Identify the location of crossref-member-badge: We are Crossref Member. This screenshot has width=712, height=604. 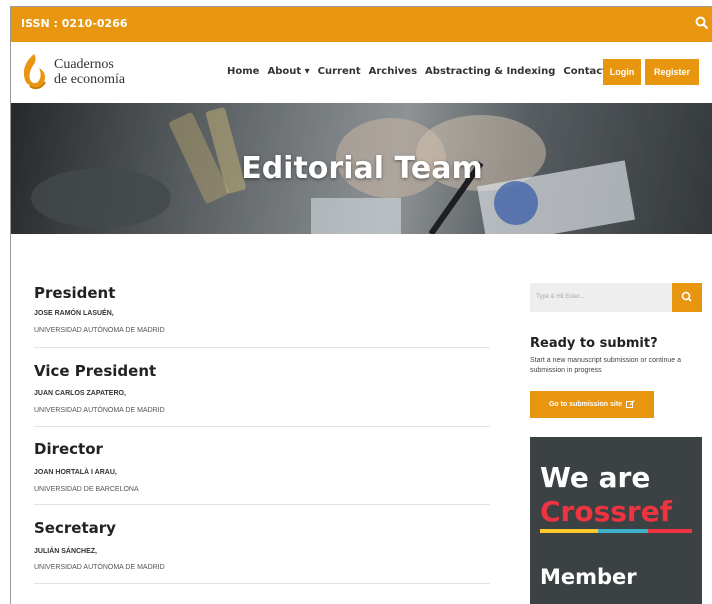
(616, 520).